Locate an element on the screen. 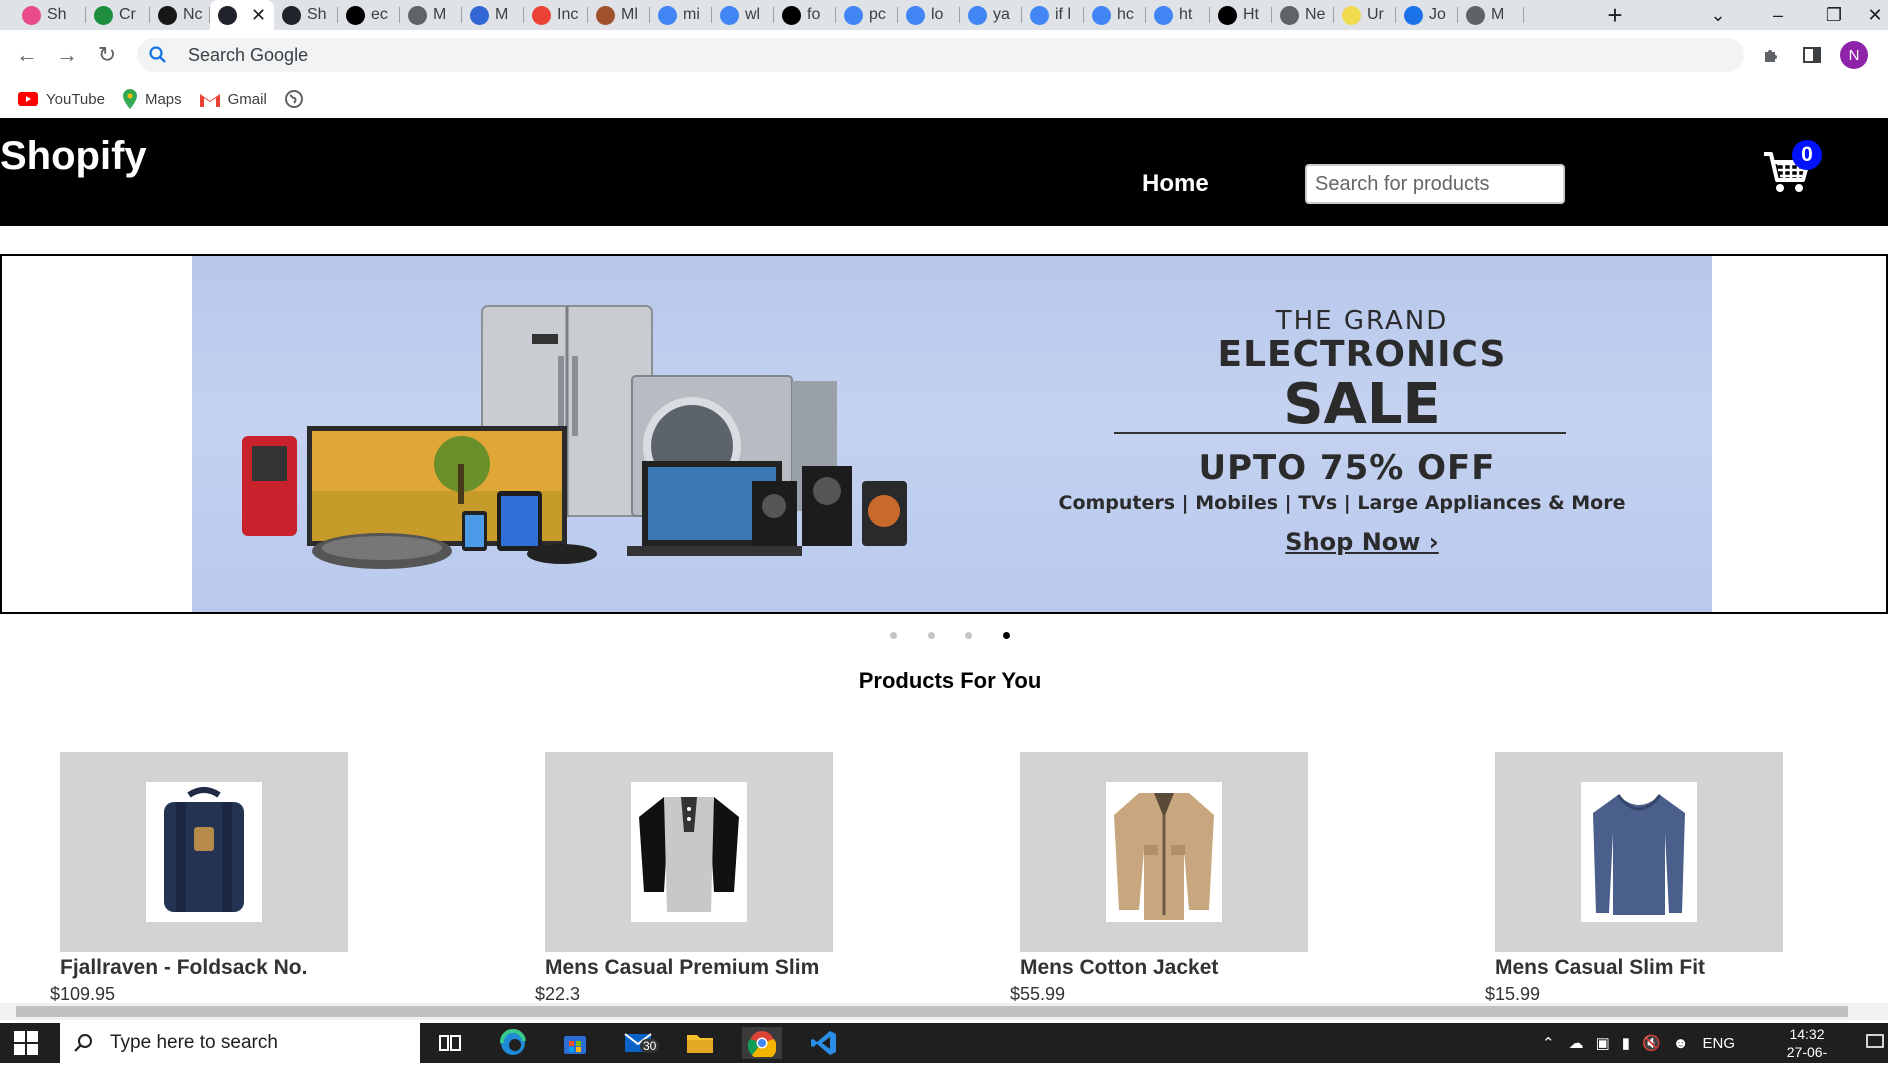  bookmark-label: Maps is located at coordinates (163, 99).